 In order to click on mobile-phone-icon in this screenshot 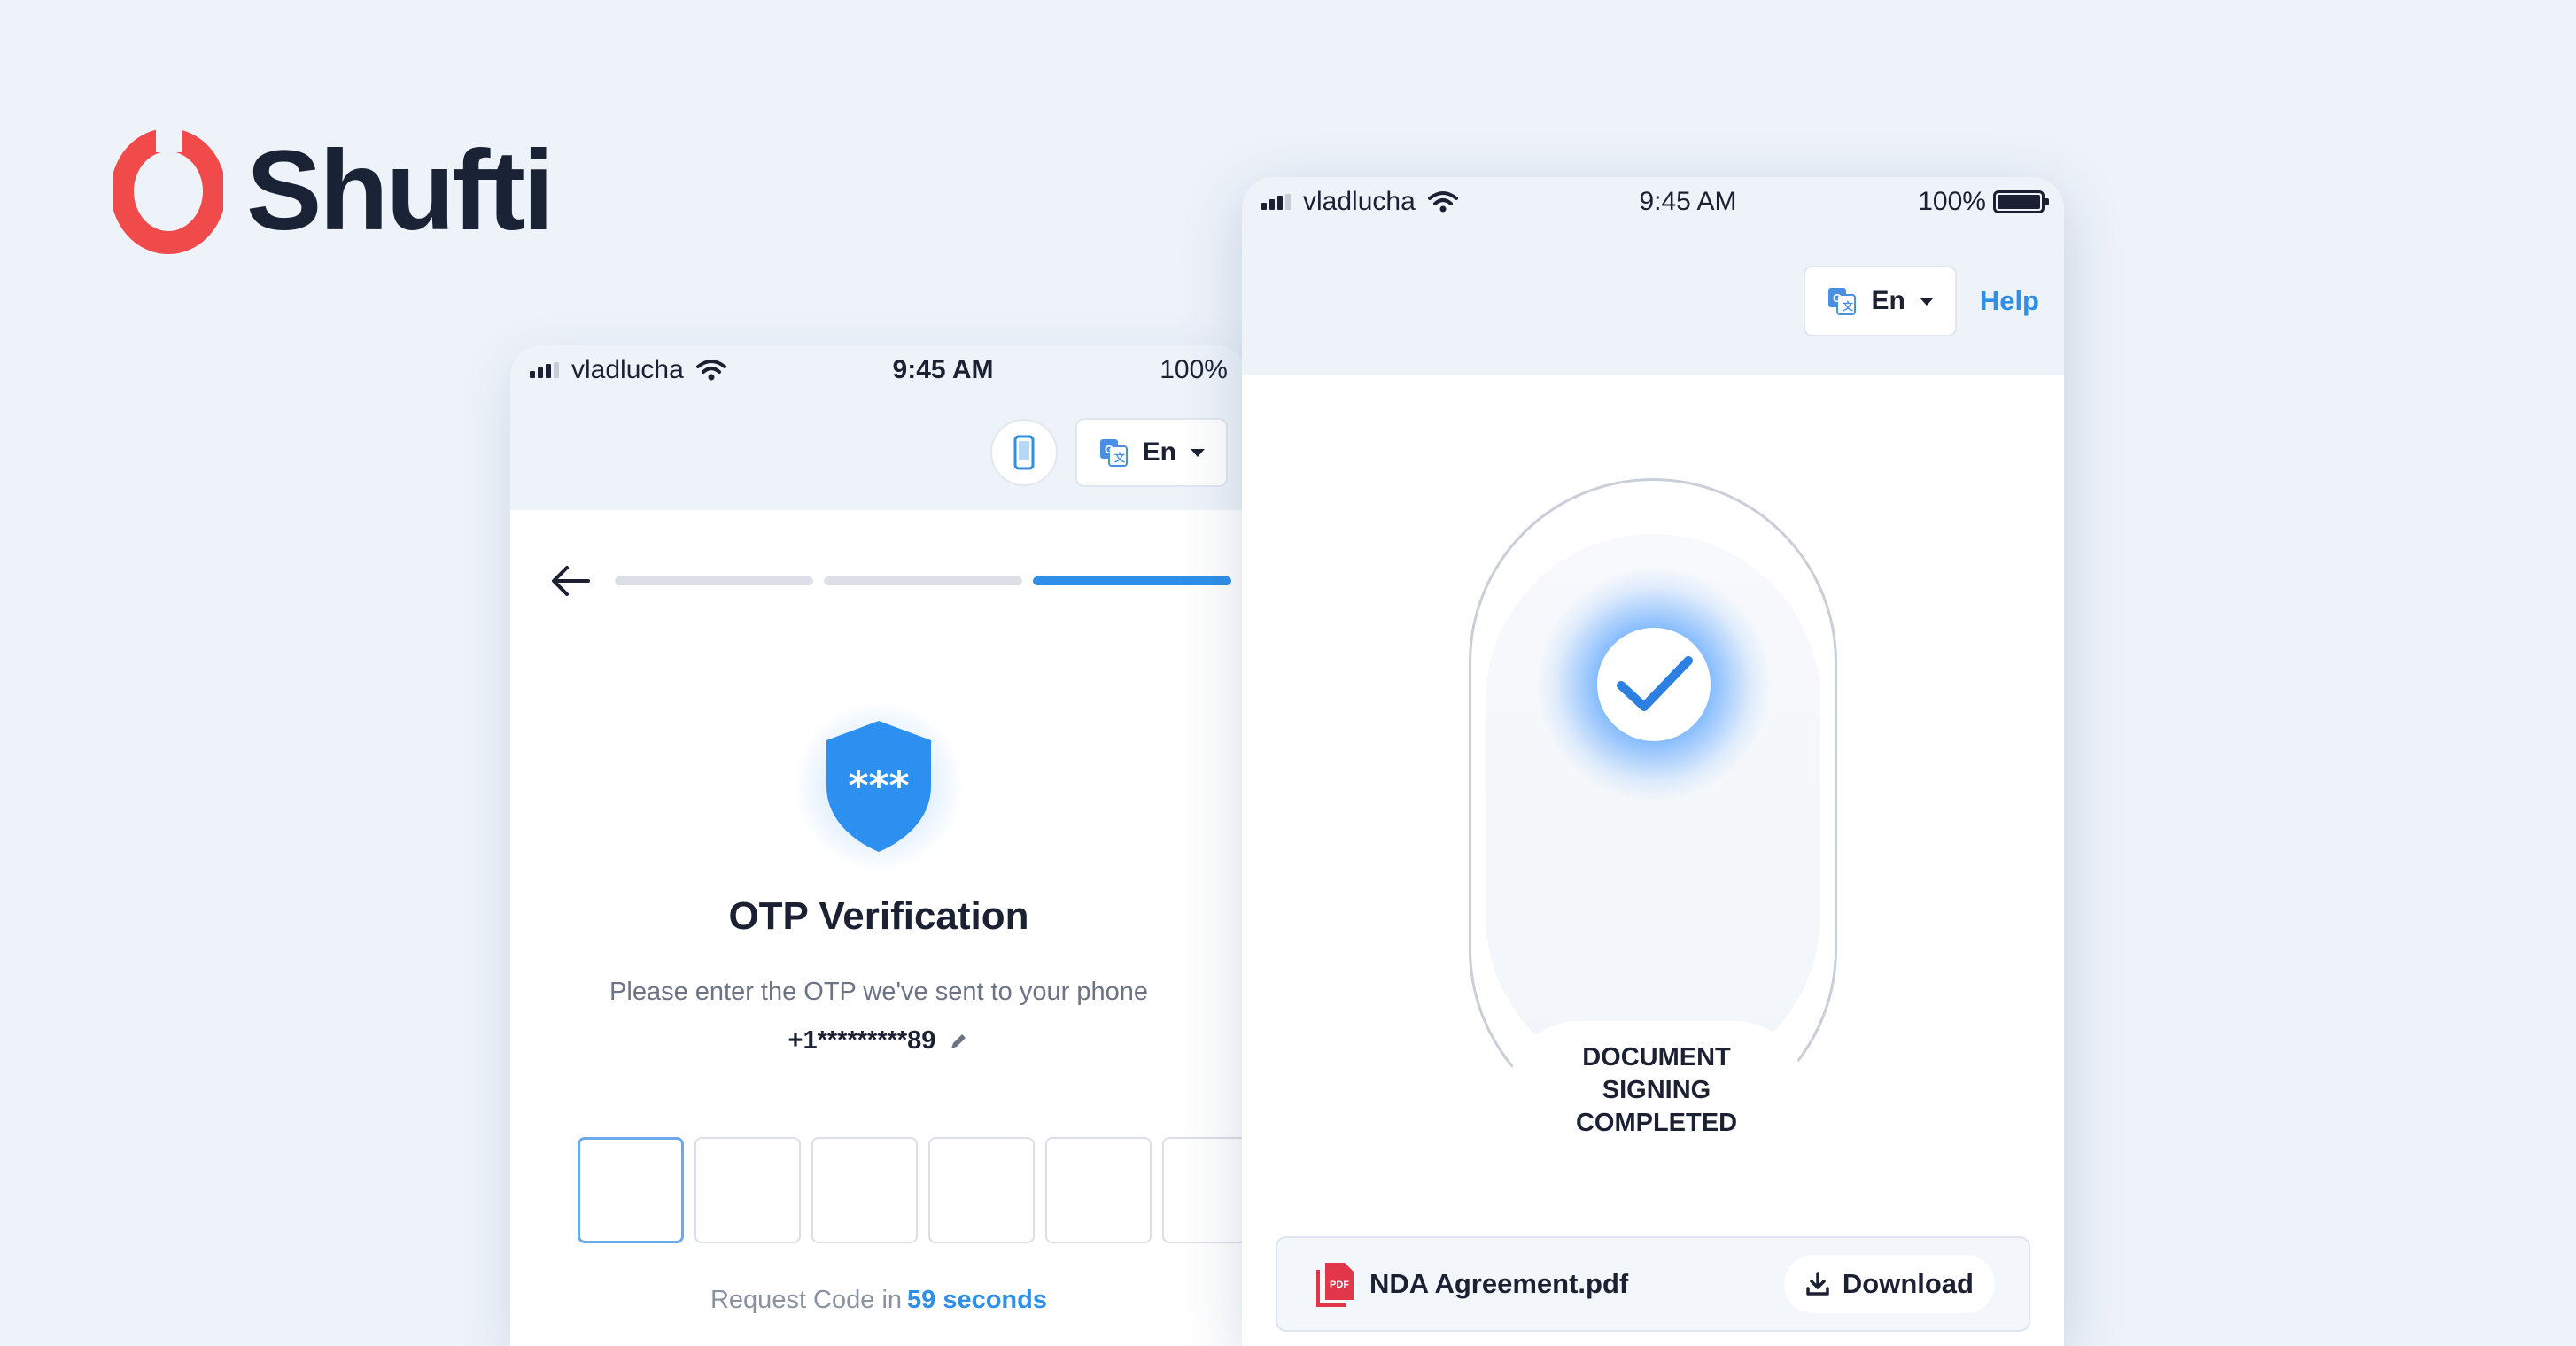, I will do `click(1024, 452)`.